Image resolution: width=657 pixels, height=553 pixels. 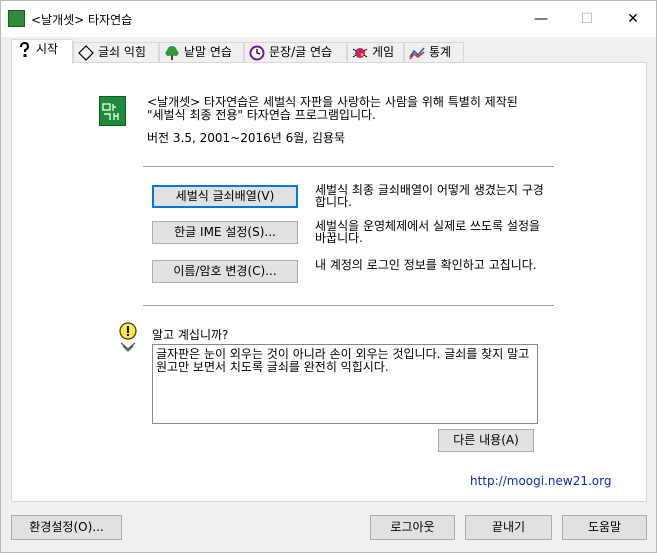 What do you see at coordinates (587, 19) in the screenshot?
I see `maximize-button: ☐` at bounding box center [587, 19].